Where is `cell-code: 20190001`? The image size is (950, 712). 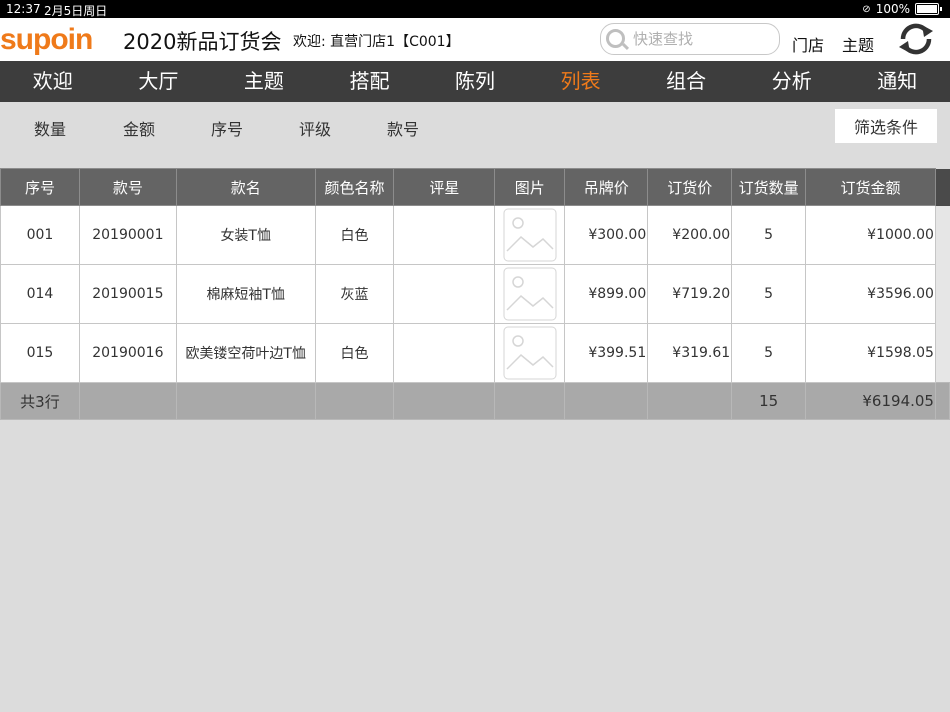 cell-code: 20190001 is located at coordinates (127, 235).